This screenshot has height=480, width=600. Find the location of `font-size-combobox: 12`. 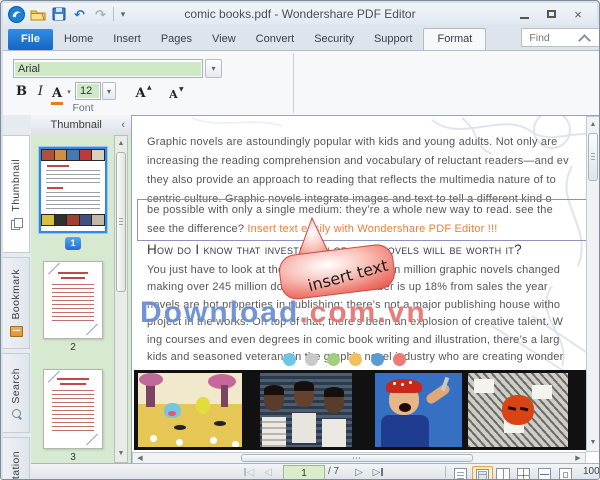

font-size-combobox: 12 is located at coordinates (88, 91).